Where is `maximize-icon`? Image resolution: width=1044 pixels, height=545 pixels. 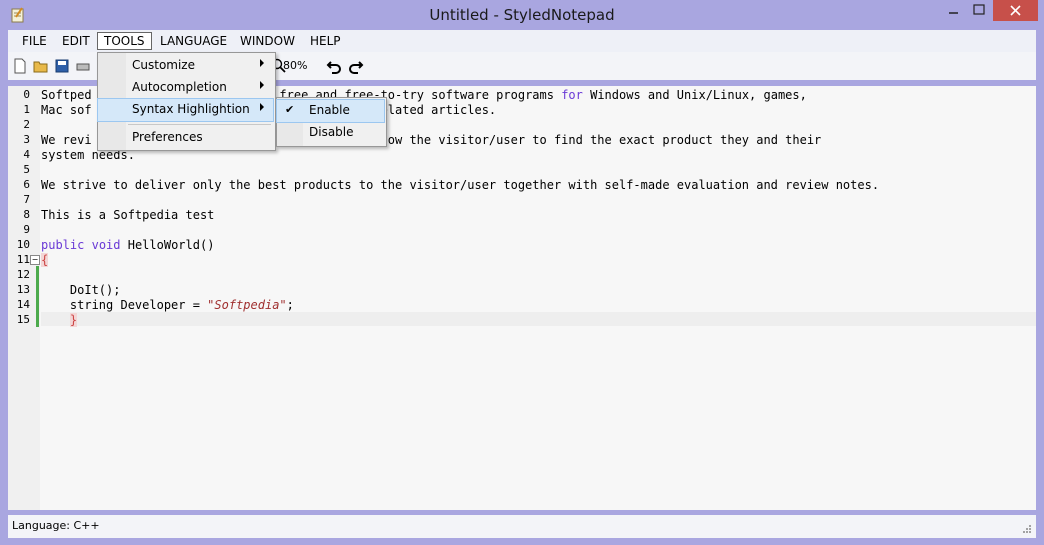
maximize-icon is located at coordinates (979, 9).